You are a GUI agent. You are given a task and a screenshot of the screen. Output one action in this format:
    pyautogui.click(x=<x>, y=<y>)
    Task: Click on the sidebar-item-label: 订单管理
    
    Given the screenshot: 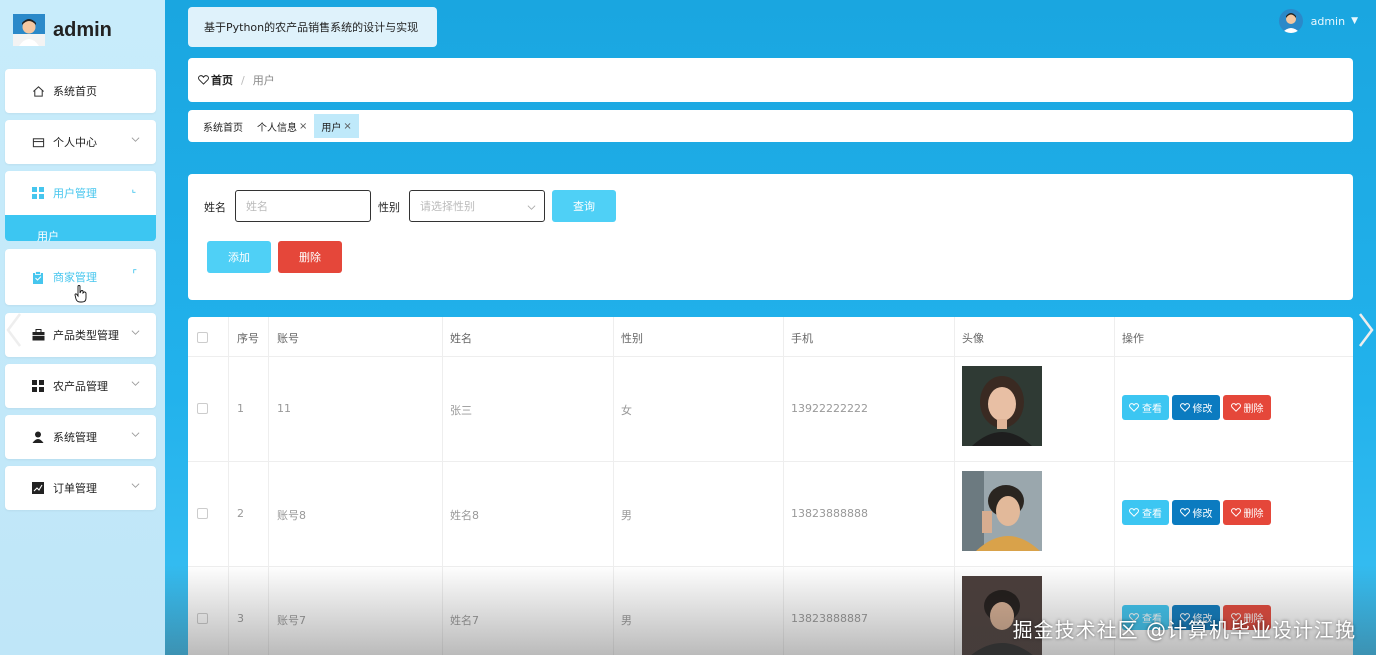 What is the action you would take?
    pyautogui.click(x=75, y=488)
    